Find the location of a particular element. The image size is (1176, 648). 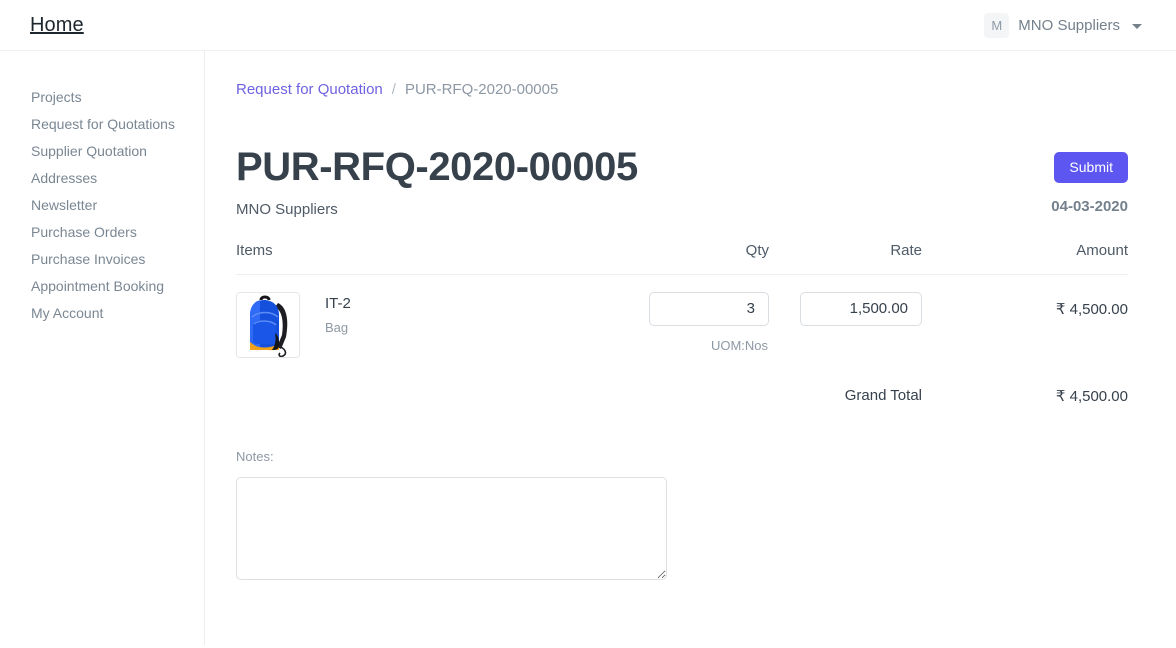

item-info: IT-2 Bag is located at coordinates (338, 313).